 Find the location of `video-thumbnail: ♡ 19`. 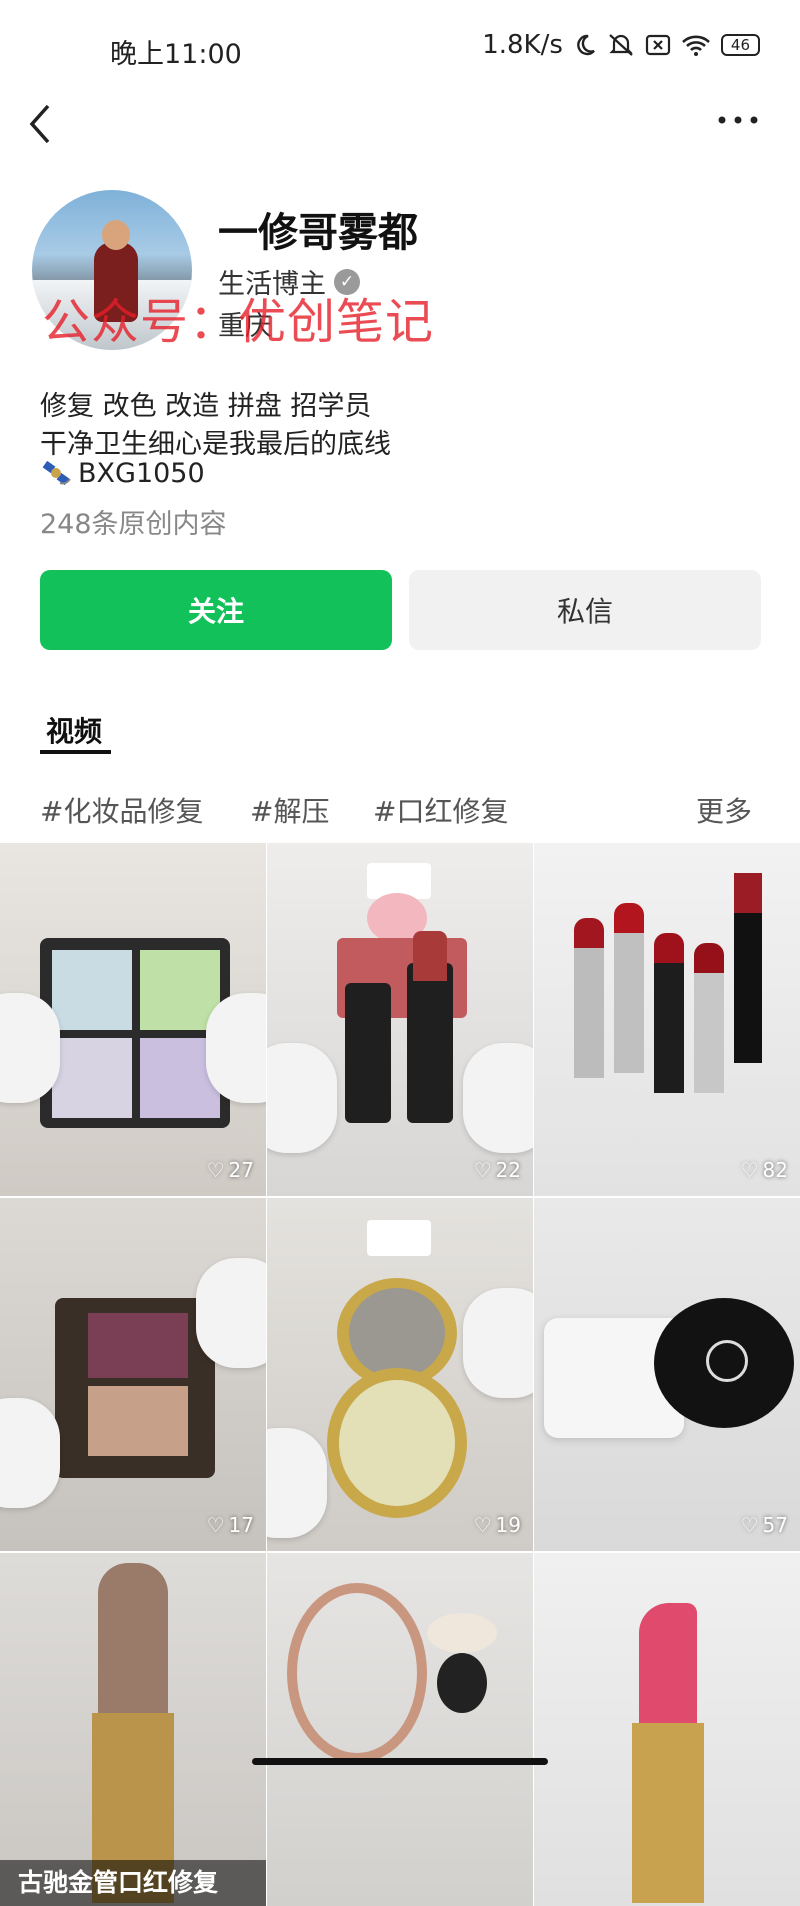

video-thumbnail: ♡ 19 is located at coordinates (400, 1374).